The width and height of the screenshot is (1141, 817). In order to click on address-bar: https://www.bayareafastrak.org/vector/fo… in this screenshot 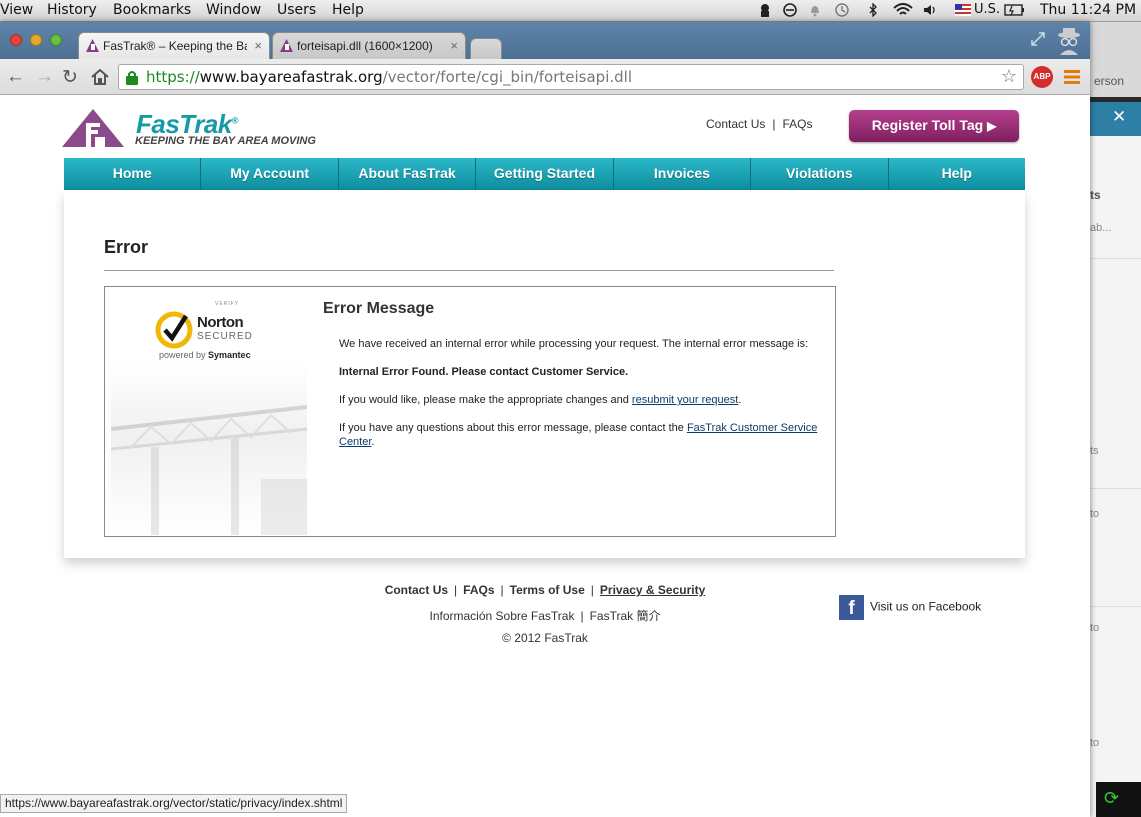, I will do `click(571, 77)`.